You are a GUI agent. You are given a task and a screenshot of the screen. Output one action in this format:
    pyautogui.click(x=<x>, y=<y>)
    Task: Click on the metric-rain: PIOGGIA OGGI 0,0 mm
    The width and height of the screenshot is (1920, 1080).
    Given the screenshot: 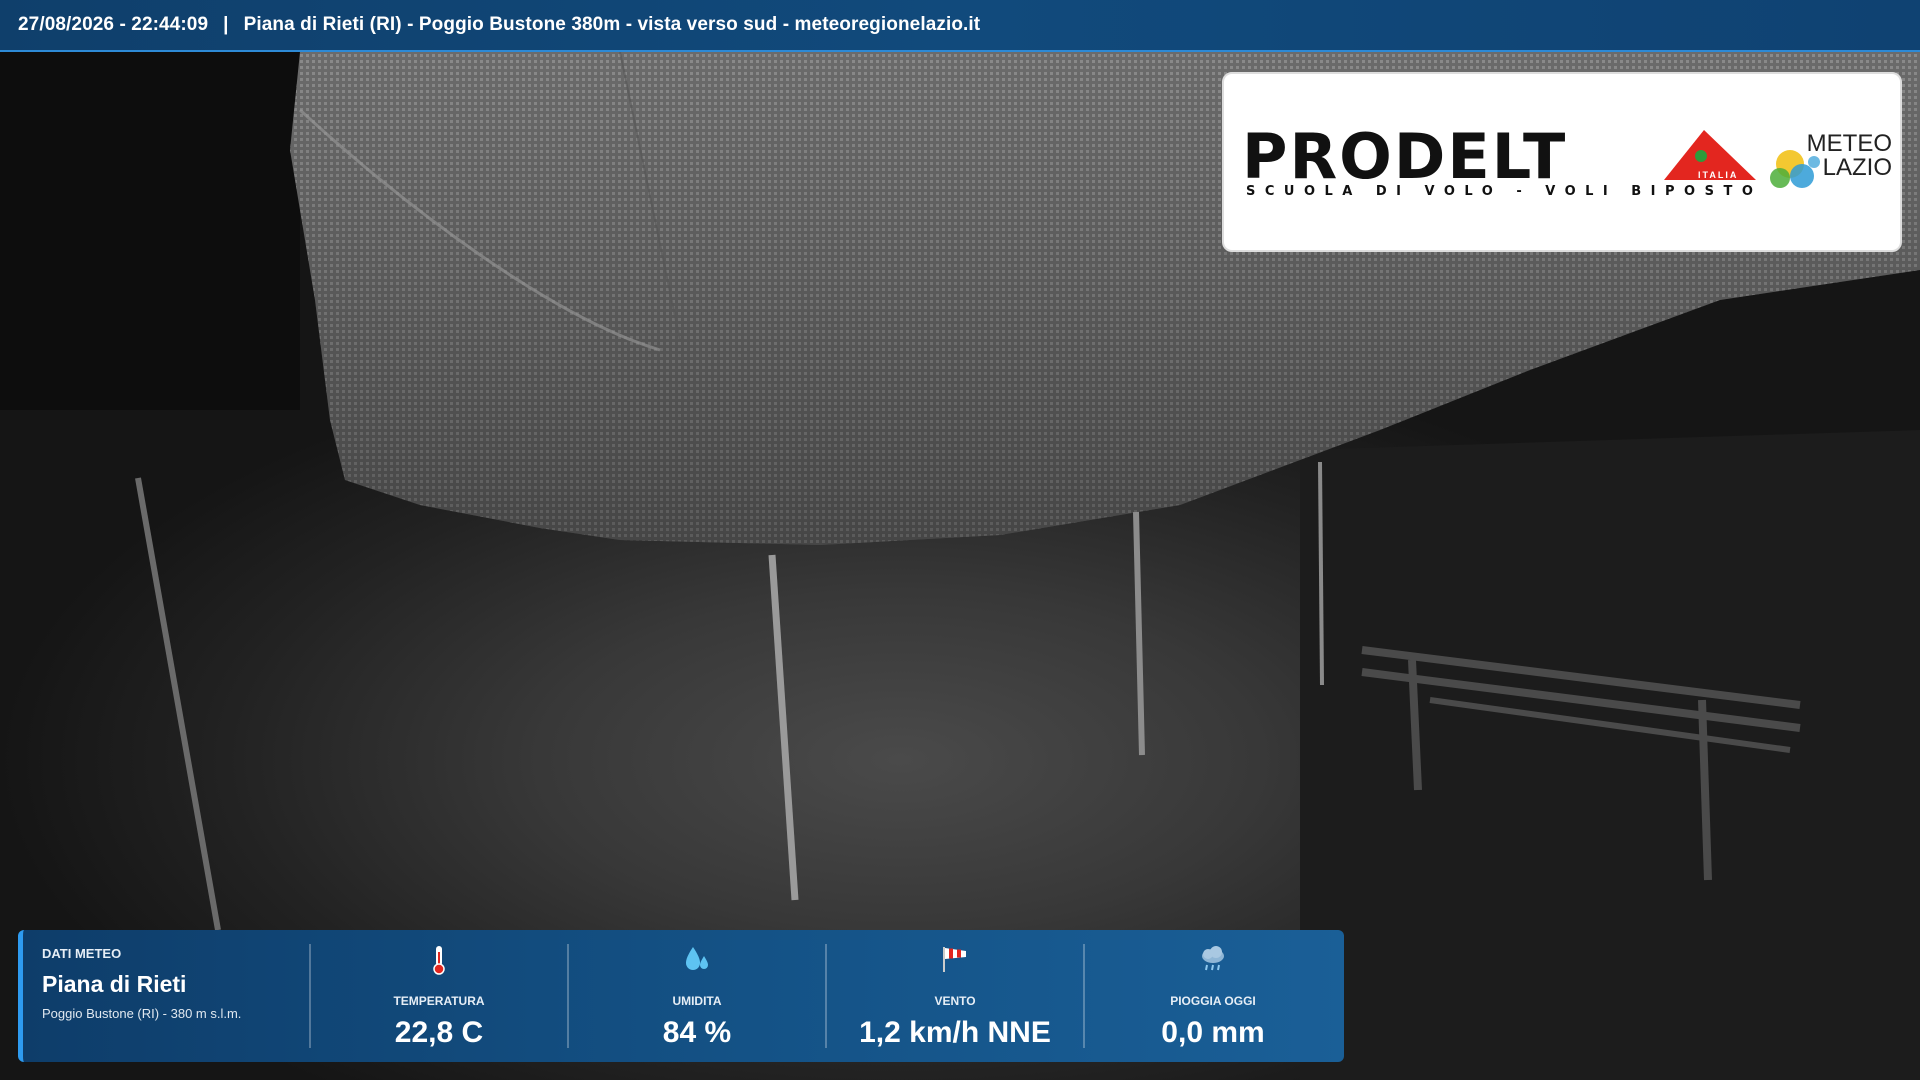 What is the action you would take?
    pyautogui.click(x=1212, y=996)
    